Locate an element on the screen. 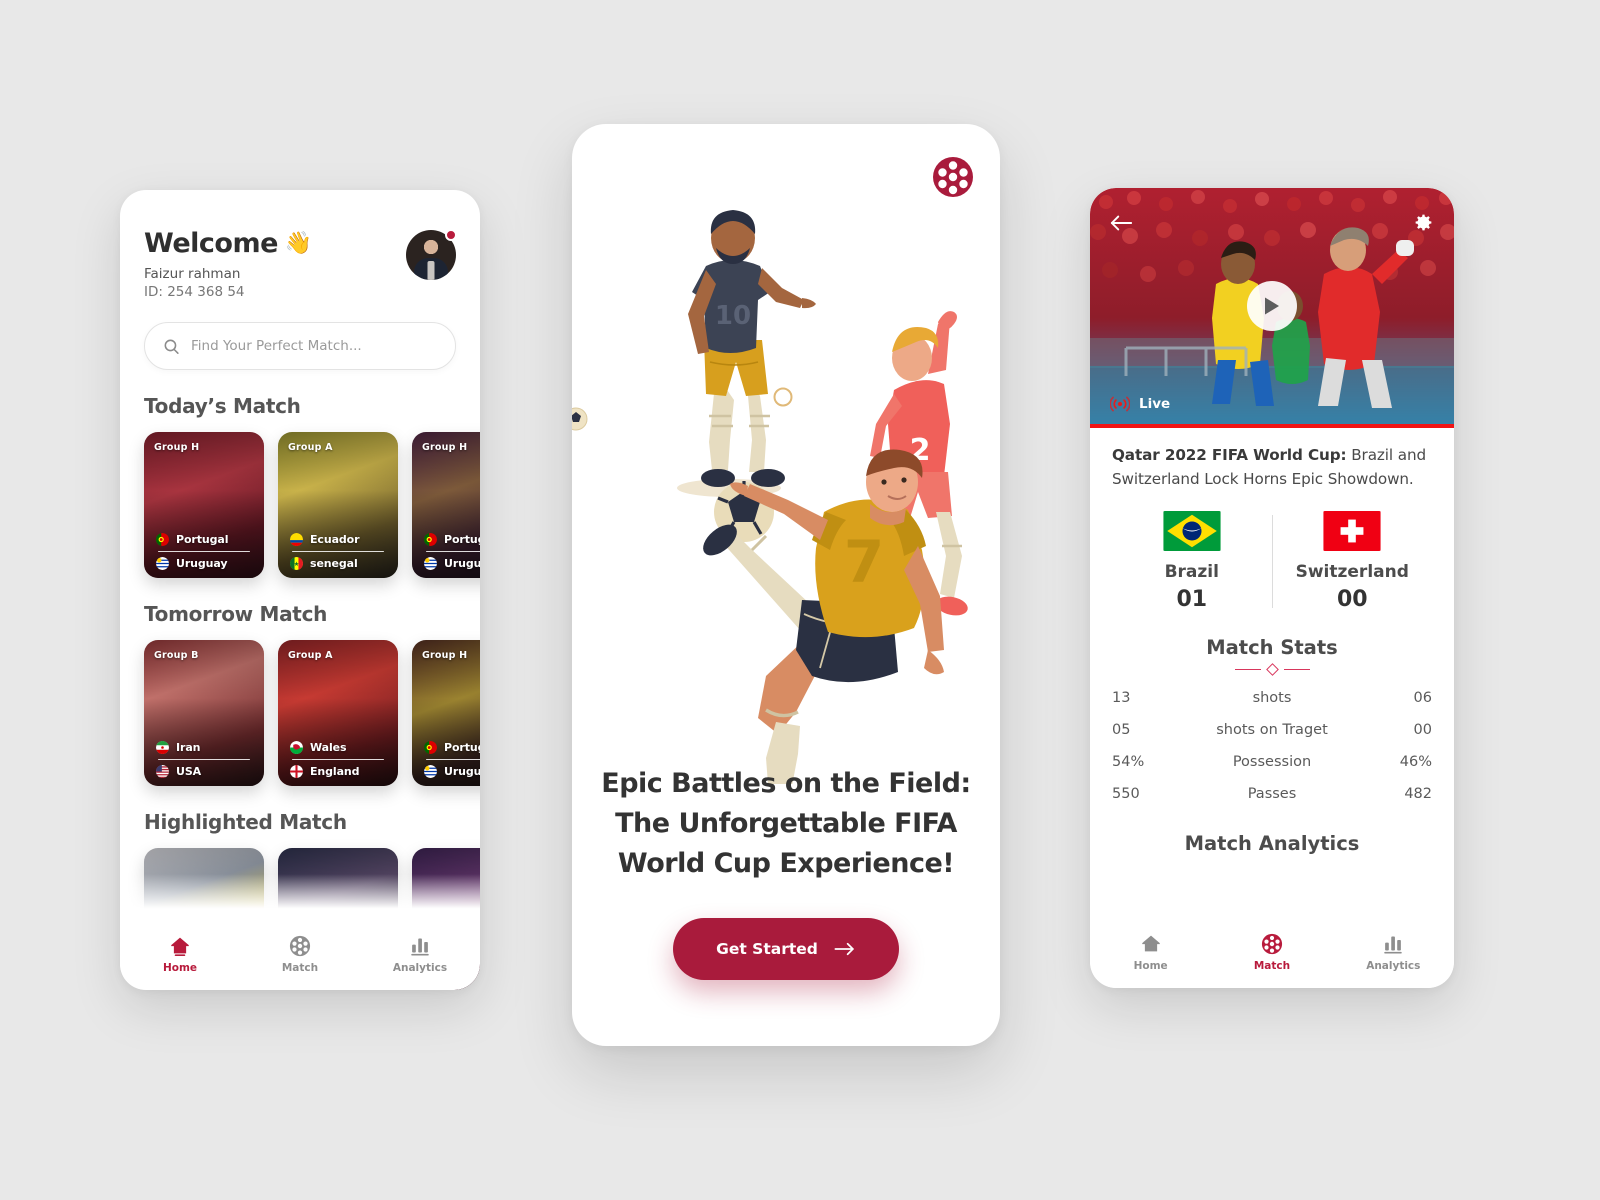 This screenshot has width=1600, height=1200. user-id: ID: 254 368 54 is located at coordinates (194, 292).